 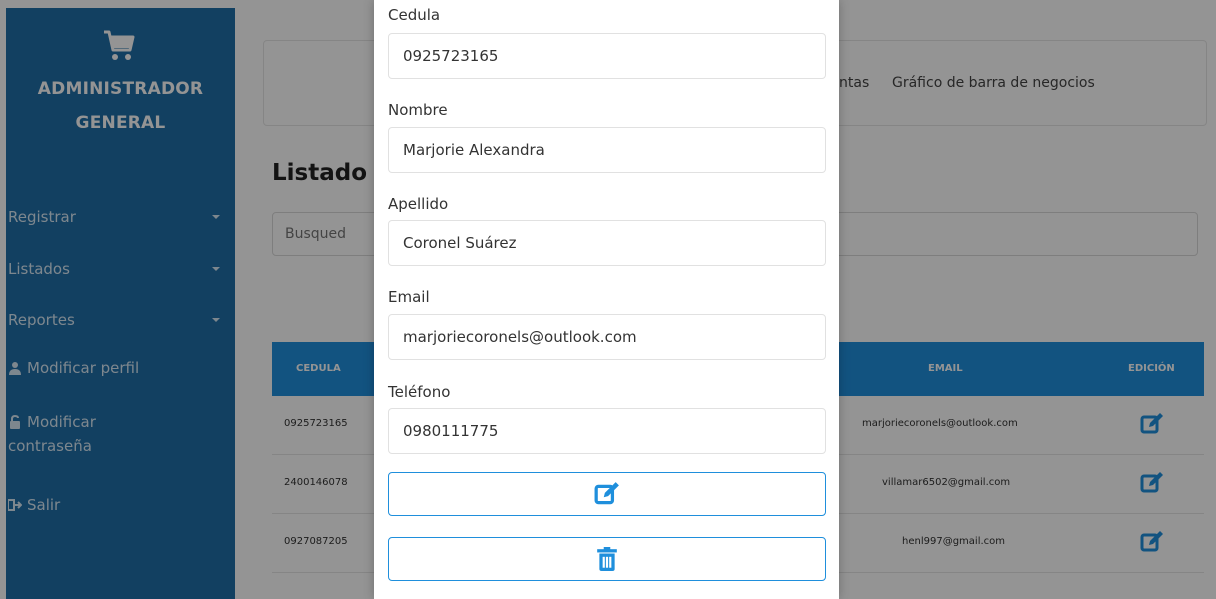 I want to click on delete-button, so click(x=607, y=559).